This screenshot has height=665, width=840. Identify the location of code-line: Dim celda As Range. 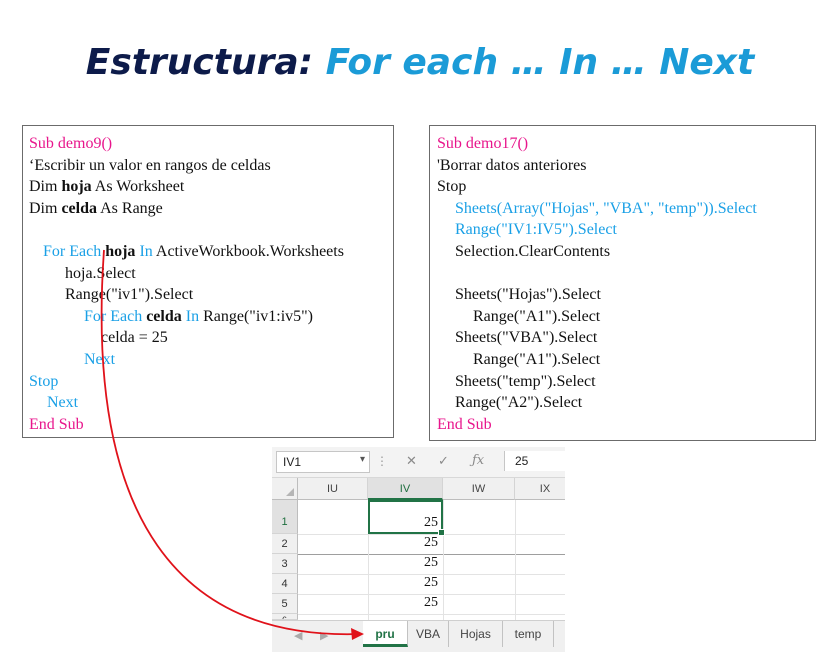
(96, 208).